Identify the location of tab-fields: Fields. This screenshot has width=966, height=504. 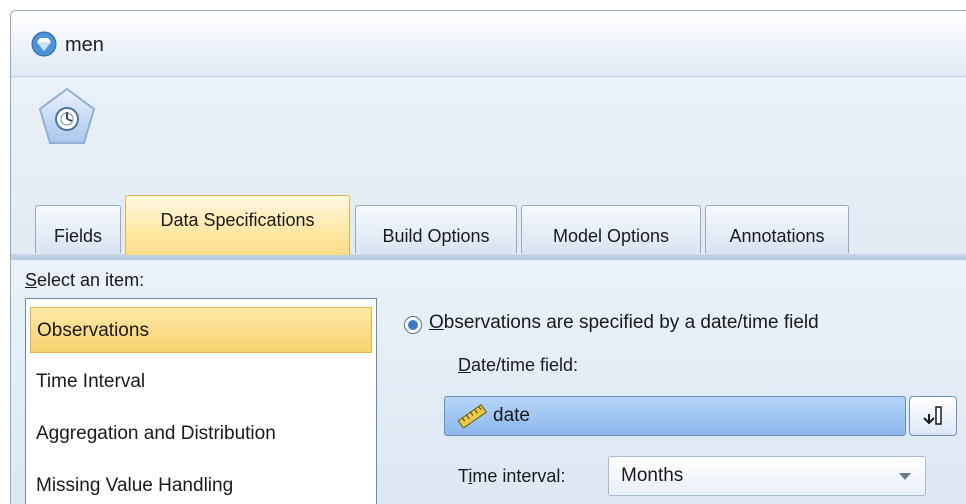
(78, 229).